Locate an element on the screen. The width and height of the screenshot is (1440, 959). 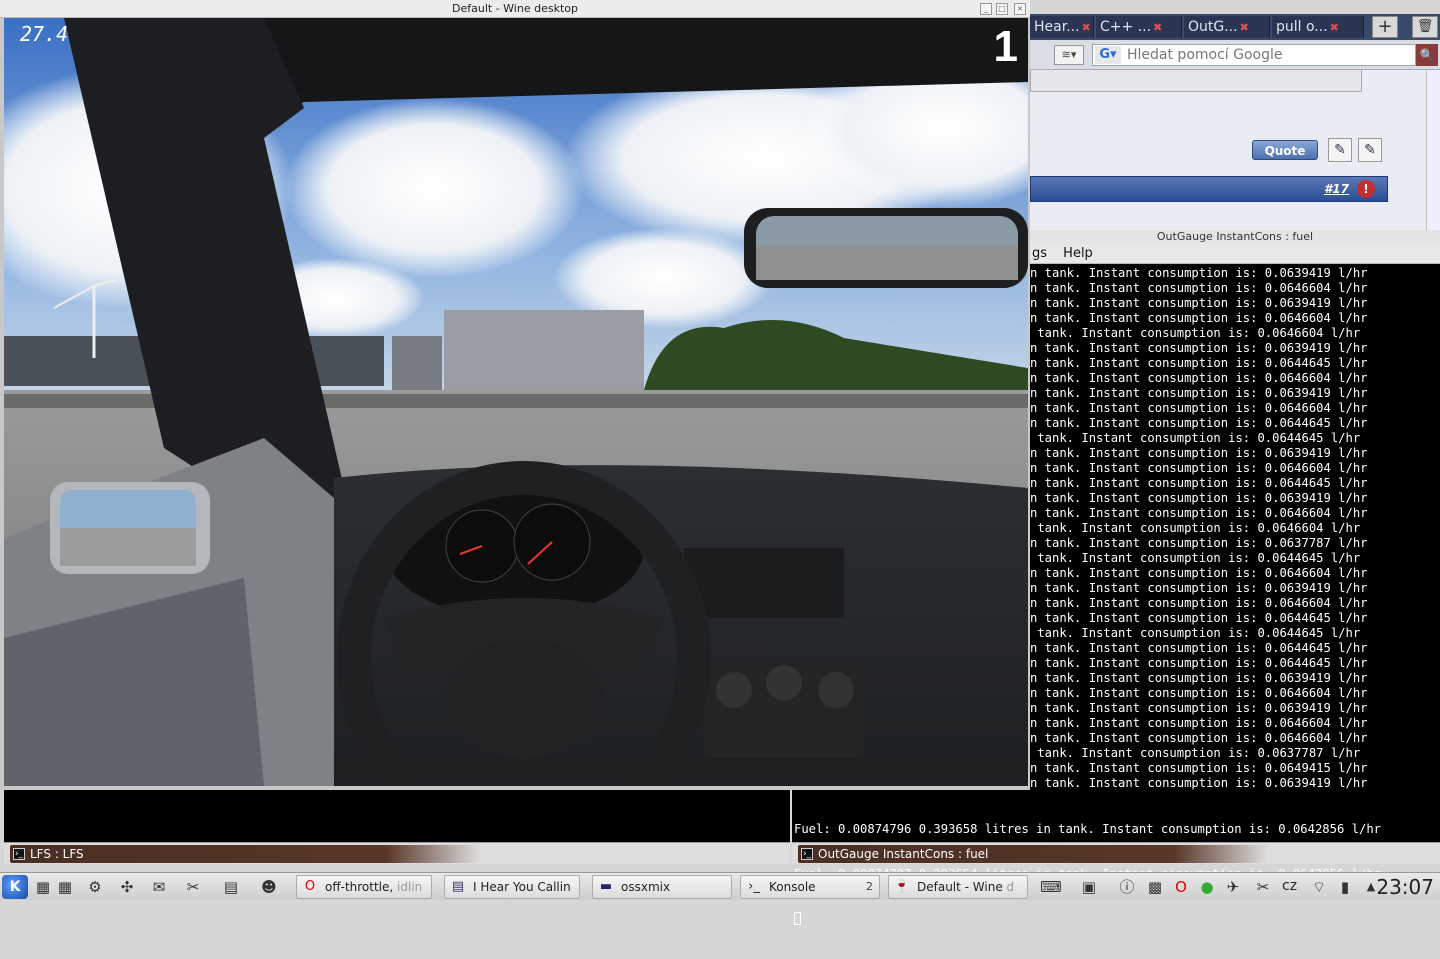
konsole-title: OutGauge InstantCons : fuel is located at coordinates (1235, 237).